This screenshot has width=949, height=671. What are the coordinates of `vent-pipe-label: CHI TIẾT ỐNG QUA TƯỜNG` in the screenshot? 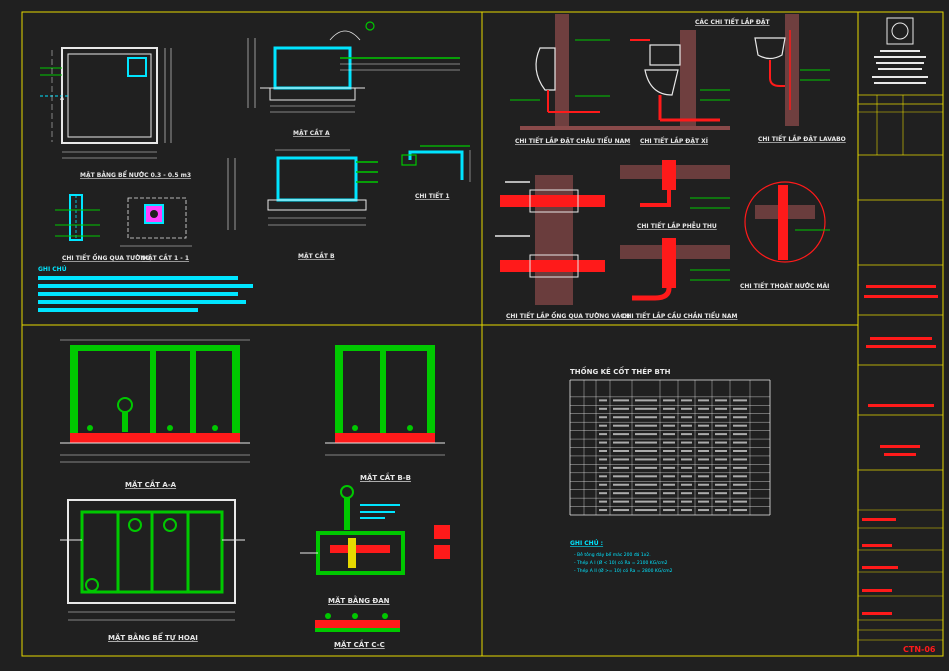 It's located at (106, 258).